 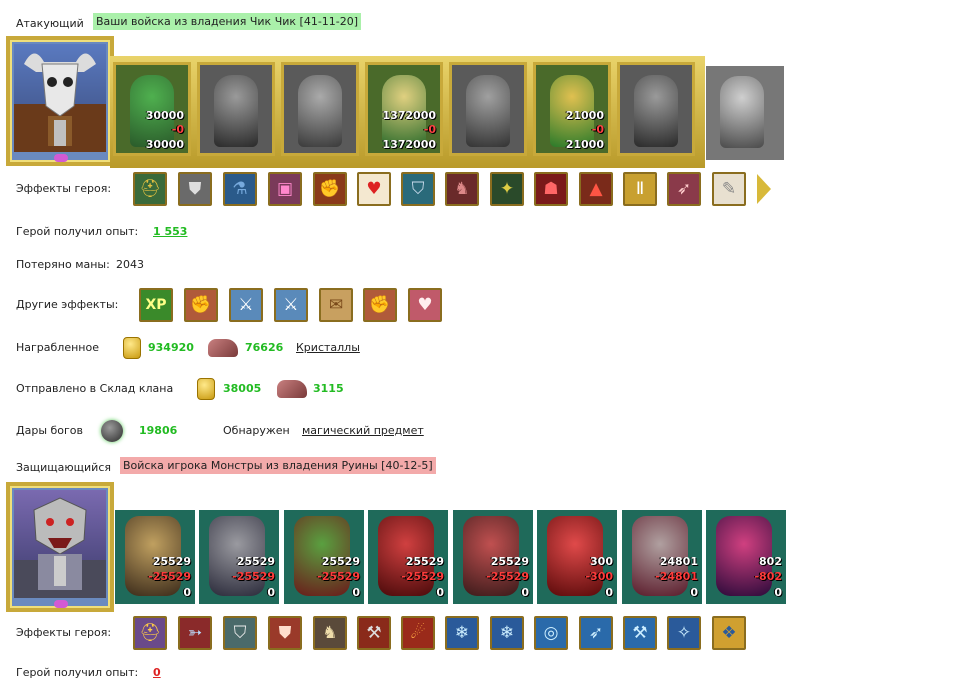 I want to click on boots-icon: ▲, so click(x=596, y=189).